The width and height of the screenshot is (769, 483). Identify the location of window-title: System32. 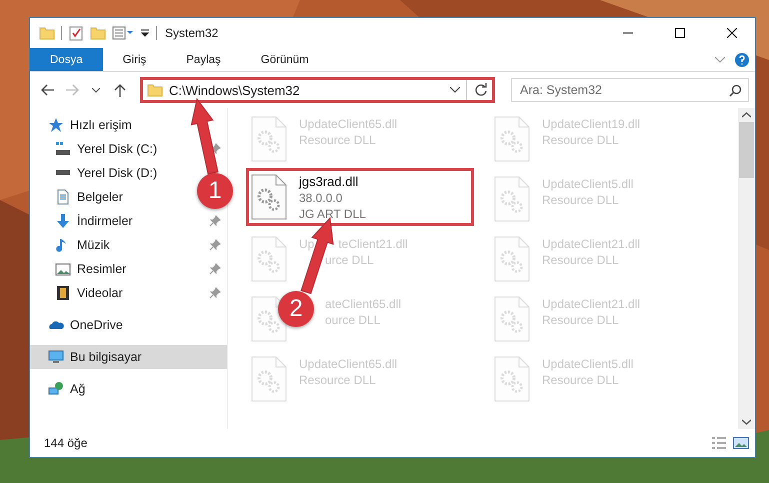
(192, 33).